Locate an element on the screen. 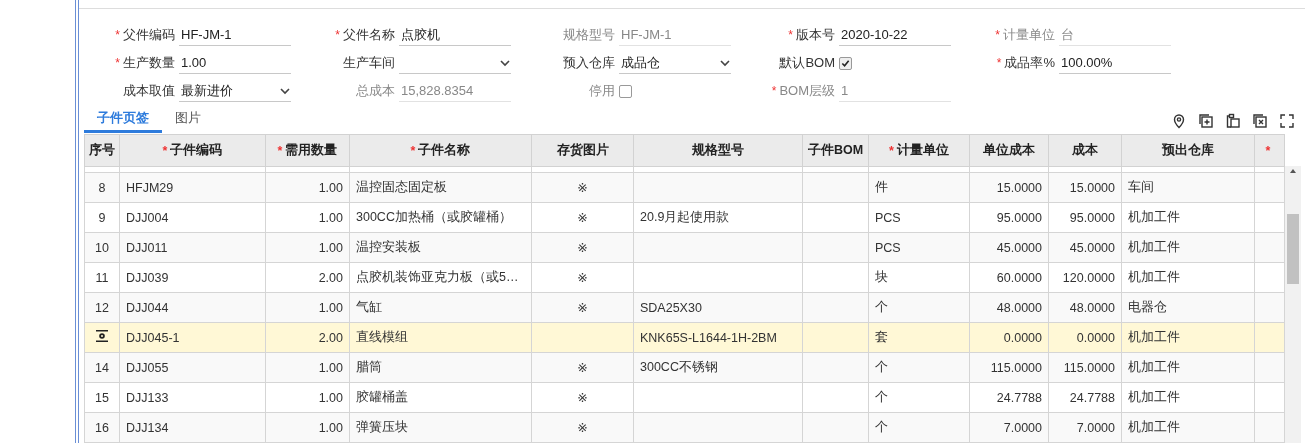  column-header: 子件BOM is located at coordinates (835, 150).